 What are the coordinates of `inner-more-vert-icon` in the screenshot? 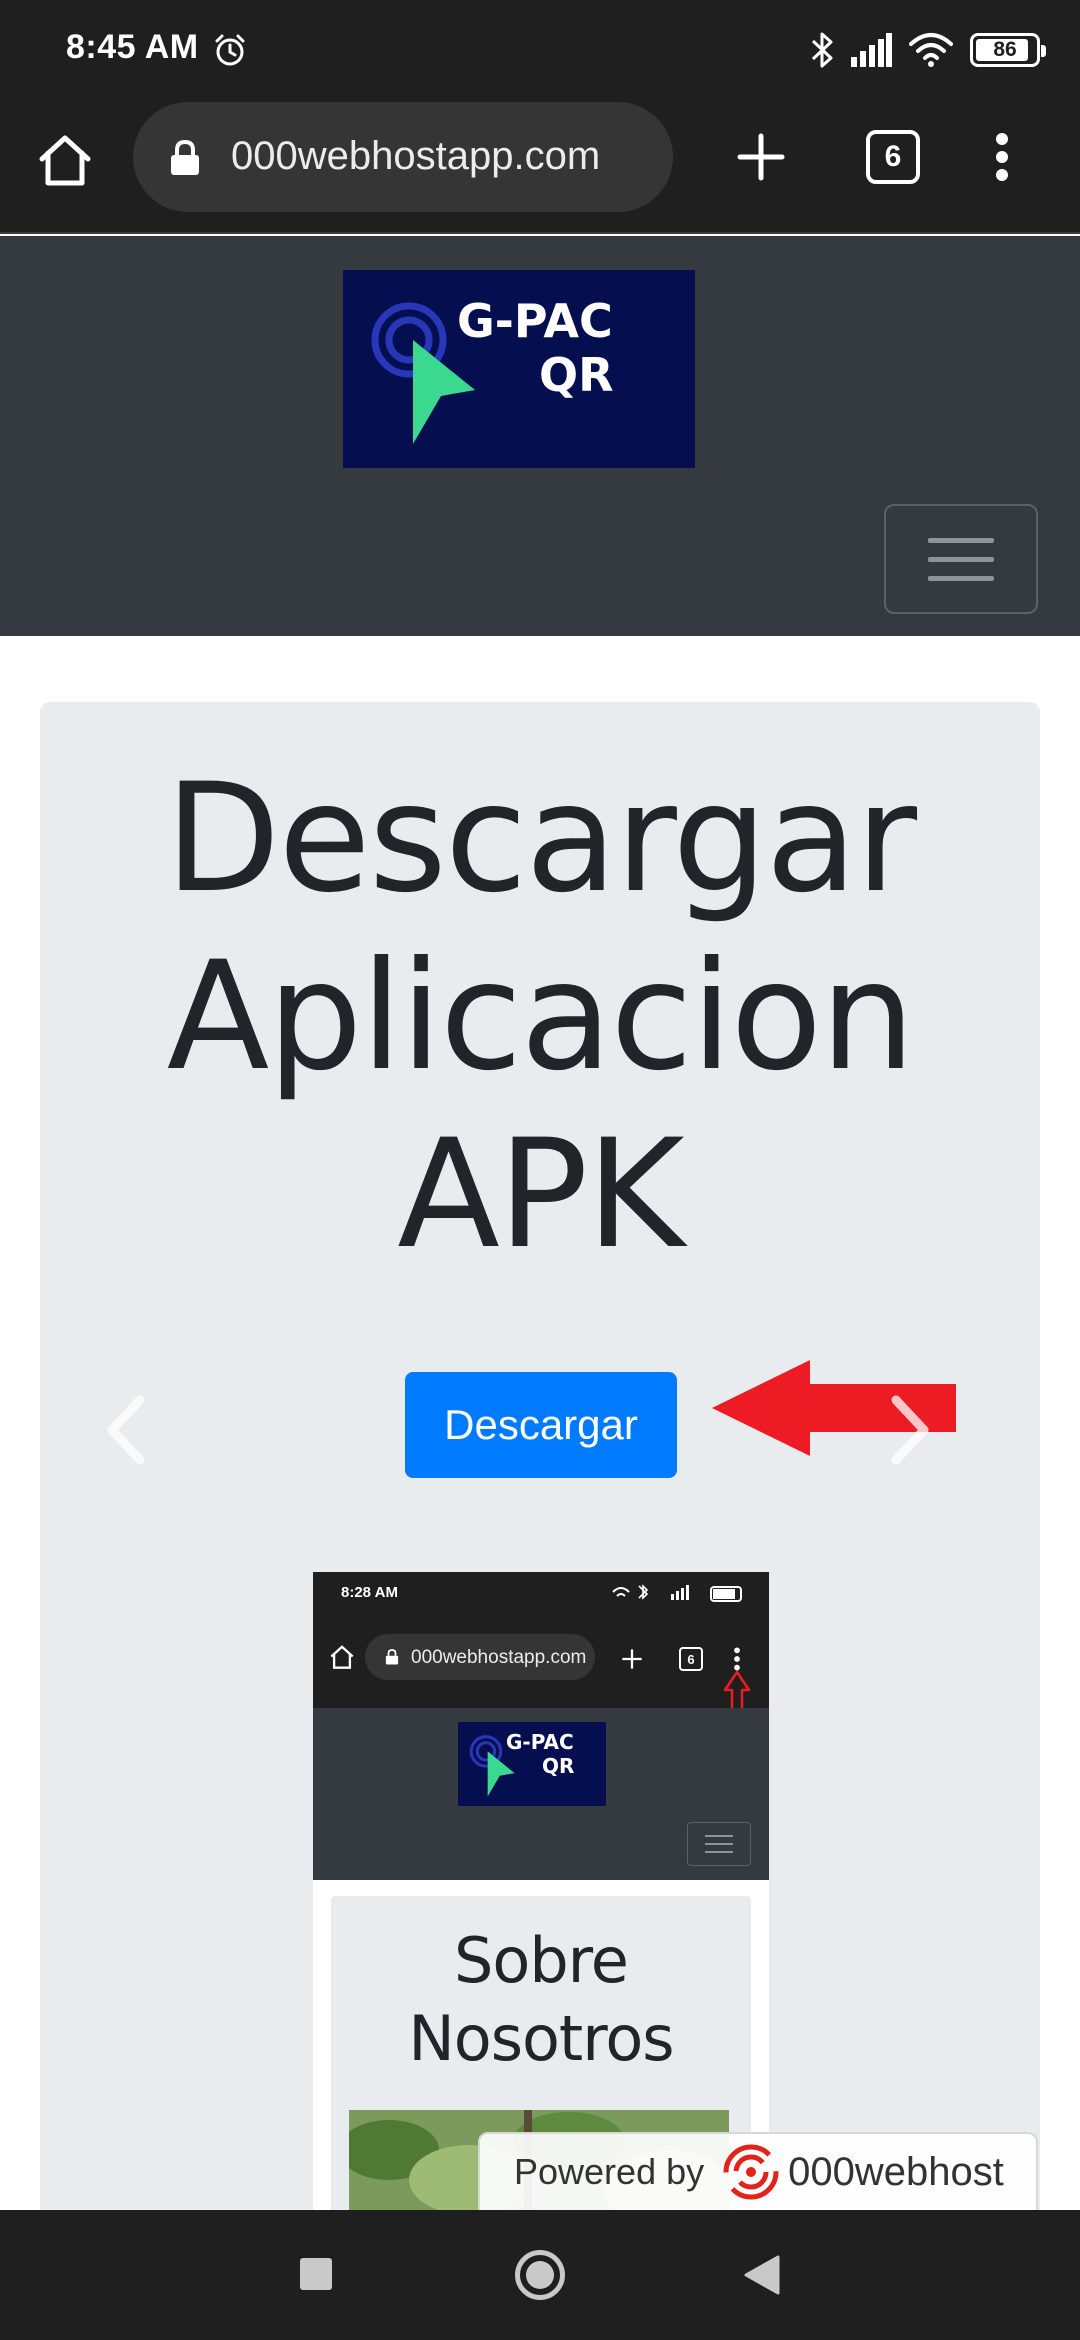 It's located at (737, 1659).